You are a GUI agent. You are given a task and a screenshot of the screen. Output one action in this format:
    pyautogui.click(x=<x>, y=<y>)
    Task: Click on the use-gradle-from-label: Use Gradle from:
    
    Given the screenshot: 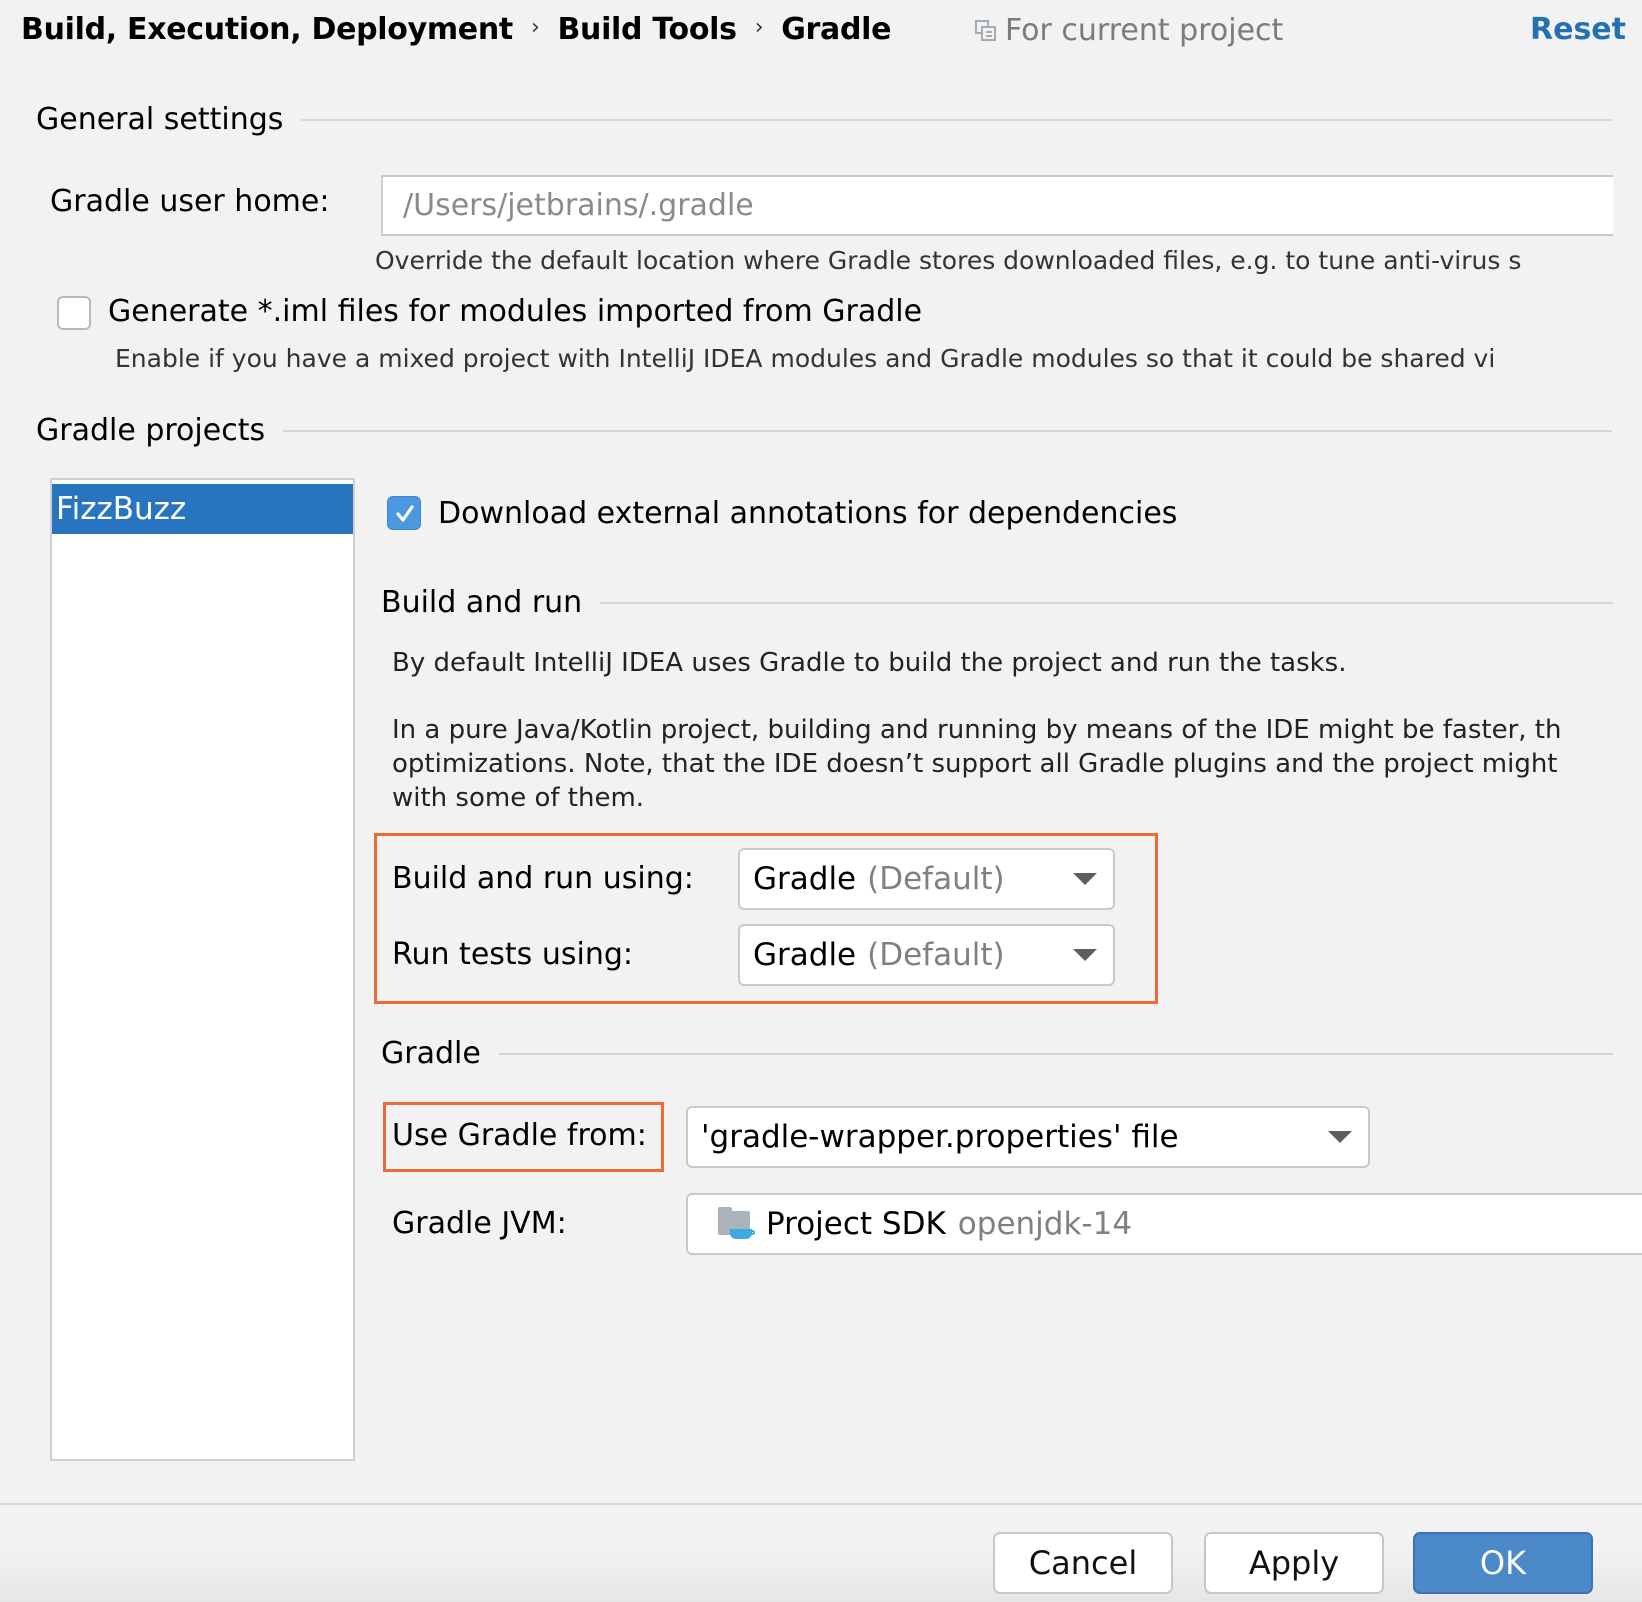 What is the action you would take?
    pyautogui.click(x=519, y=1135)
    